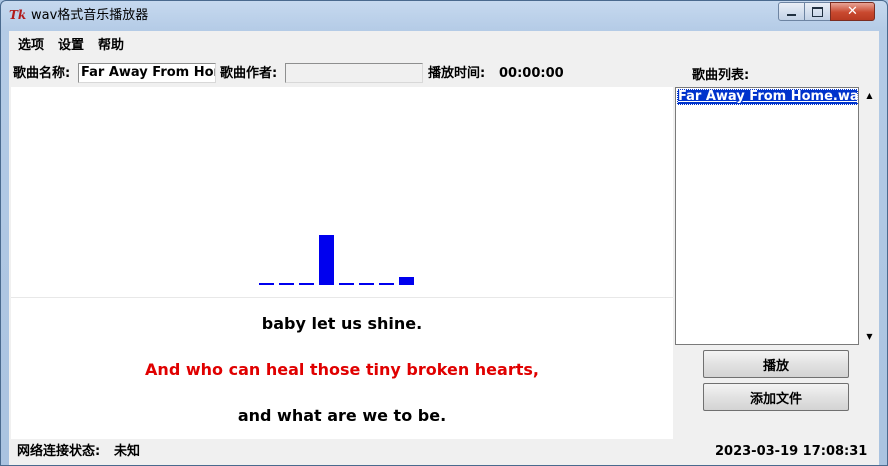  Describe the element at coordinates (18, 15) in the screenshot. I see `tk-feather-icon: Tk` at that location.